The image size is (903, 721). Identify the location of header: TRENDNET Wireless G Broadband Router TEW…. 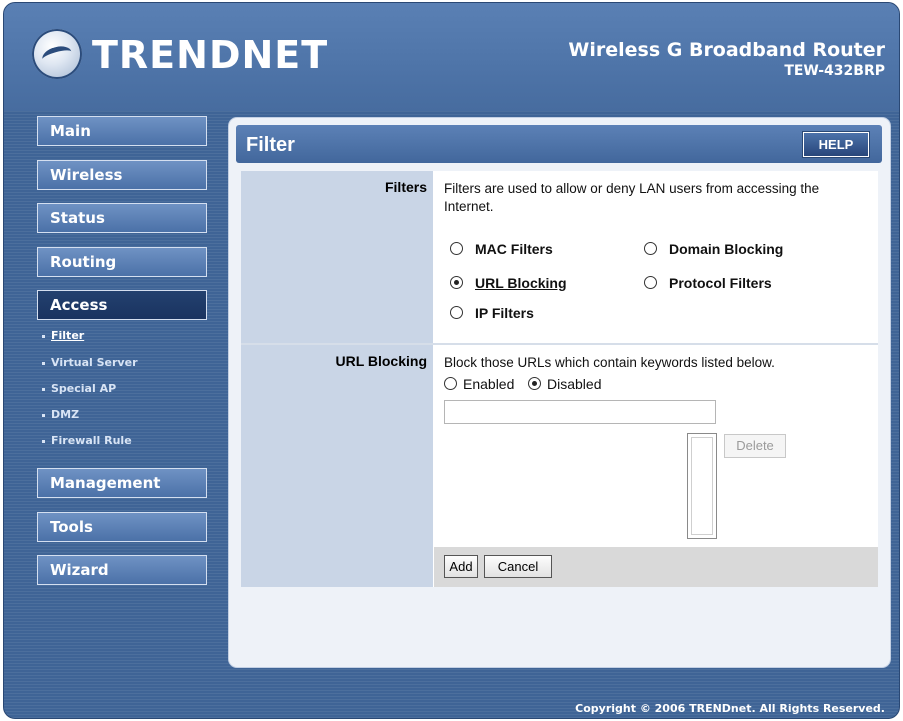
(451, 57).